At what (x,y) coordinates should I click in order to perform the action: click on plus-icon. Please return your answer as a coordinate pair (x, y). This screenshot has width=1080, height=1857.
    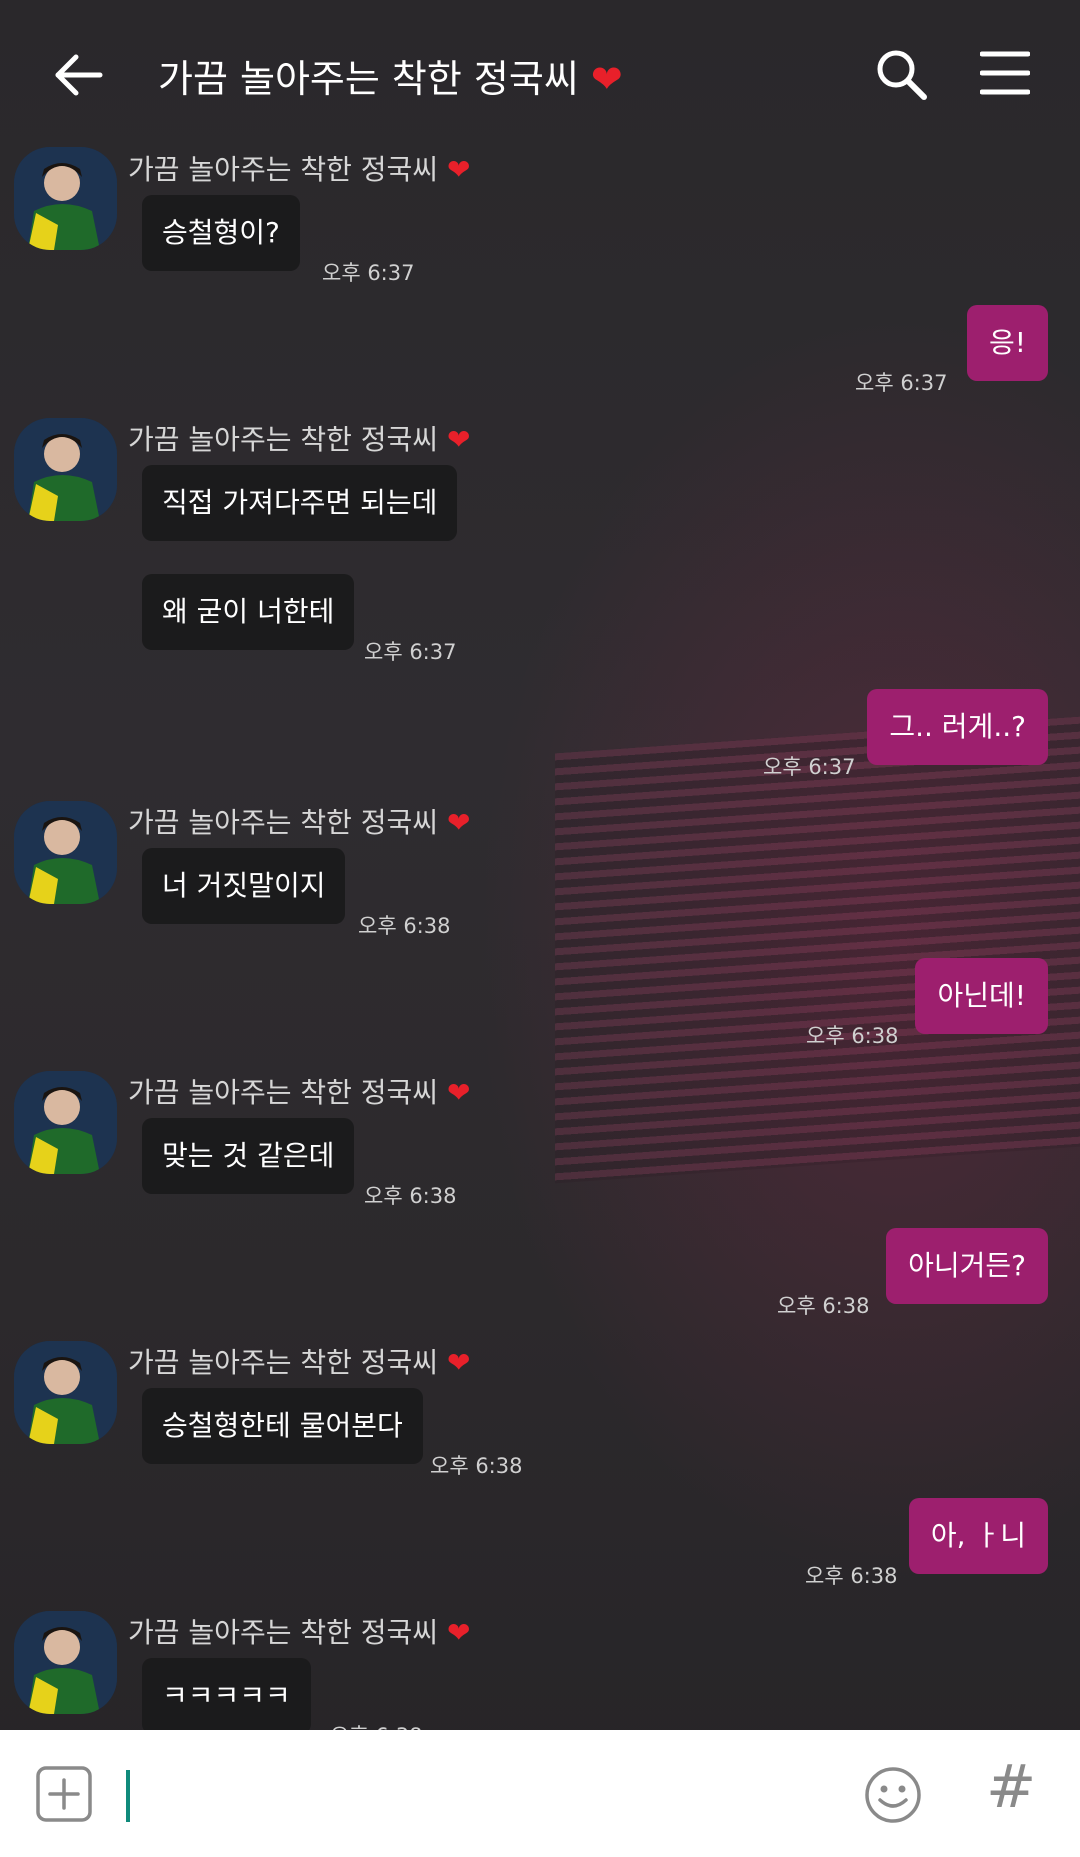
    Looking at the image, I should click on (64, 1794).